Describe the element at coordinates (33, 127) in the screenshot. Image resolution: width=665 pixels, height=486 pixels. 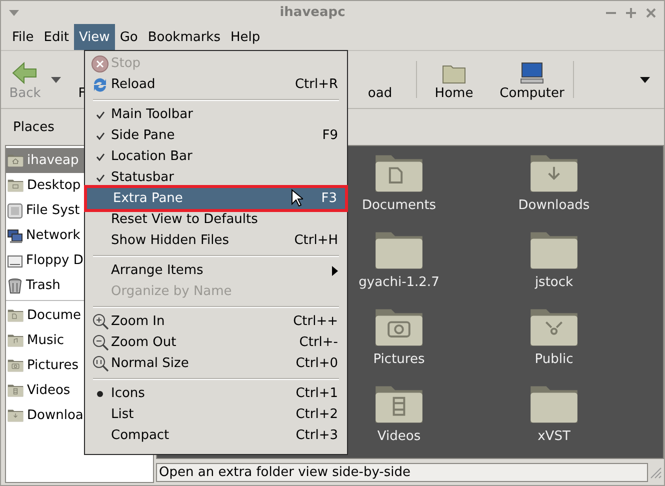
I see `sidebar-title: Places` at that location.